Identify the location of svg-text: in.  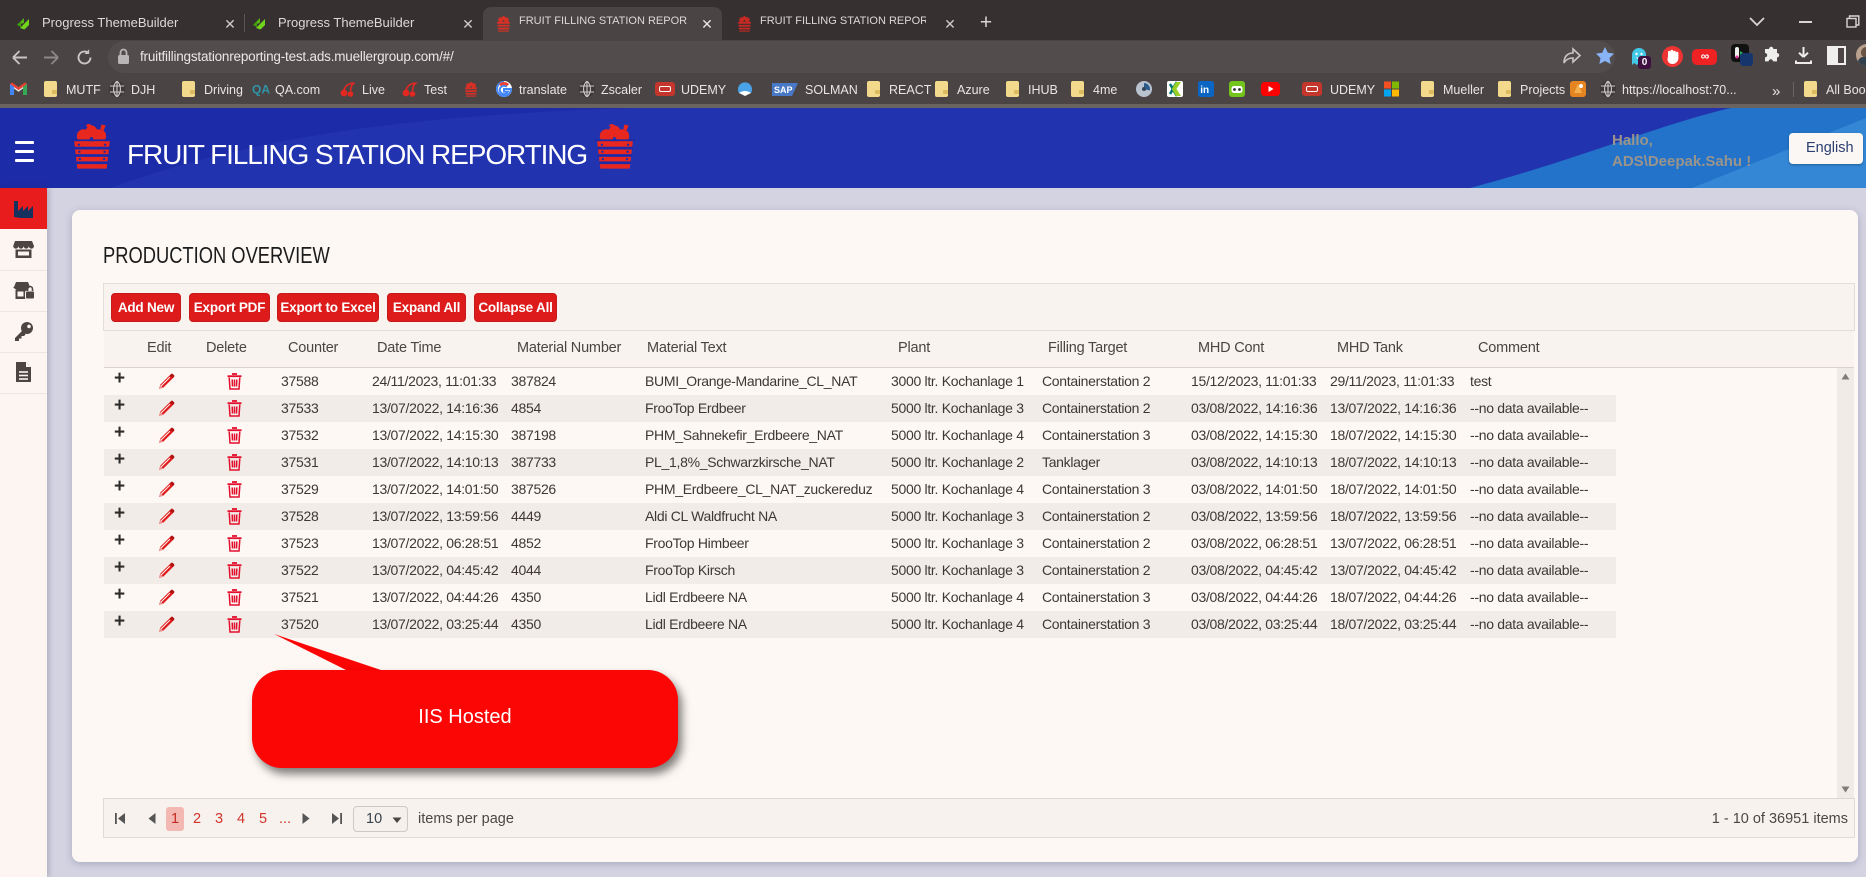
(1204, 90).